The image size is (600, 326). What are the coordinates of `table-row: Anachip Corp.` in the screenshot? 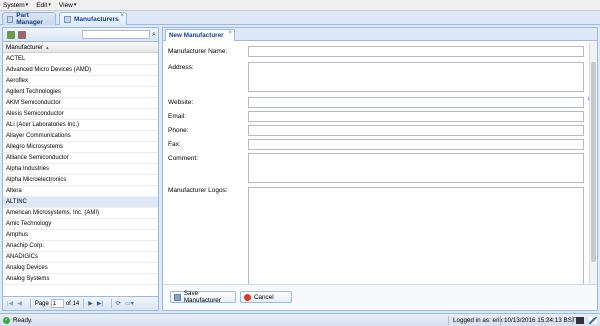 It's located at (80, 246).